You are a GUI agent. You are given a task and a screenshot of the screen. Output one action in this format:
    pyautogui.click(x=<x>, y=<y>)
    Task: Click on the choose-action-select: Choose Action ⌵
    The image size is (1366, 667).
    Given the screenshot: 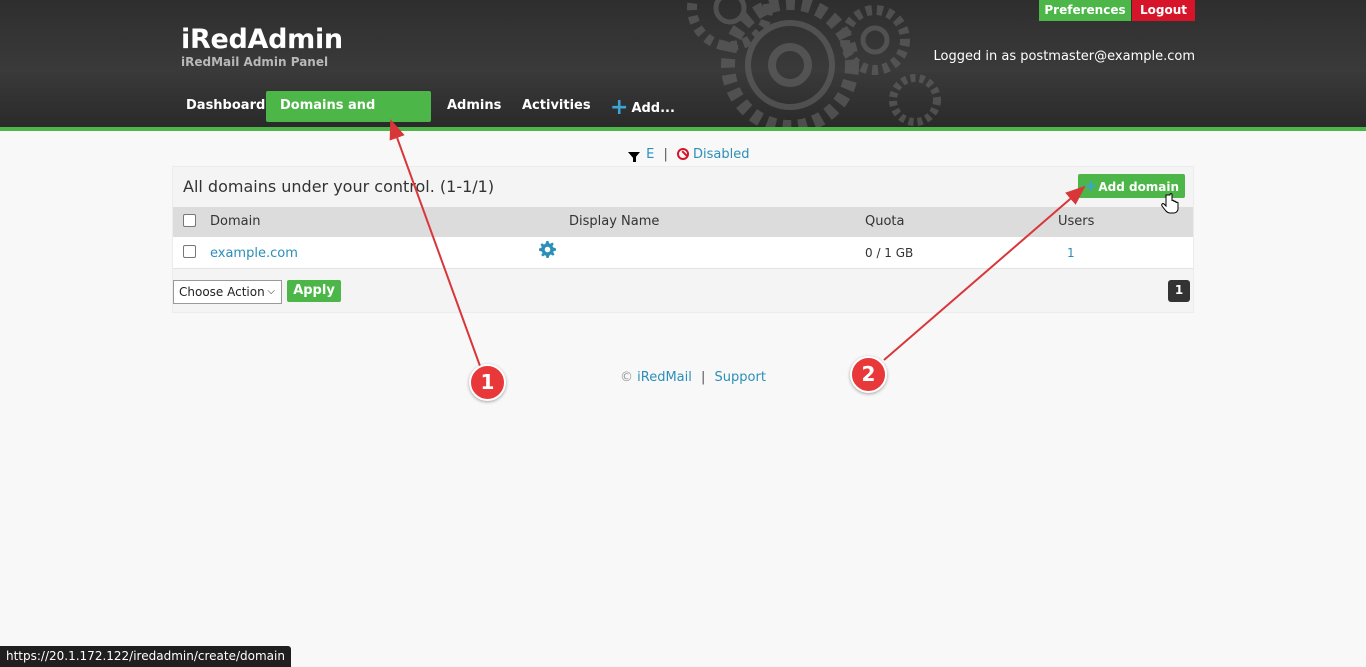 What is the action you would take?
    pyautogui.click(x=227, y=292)
    